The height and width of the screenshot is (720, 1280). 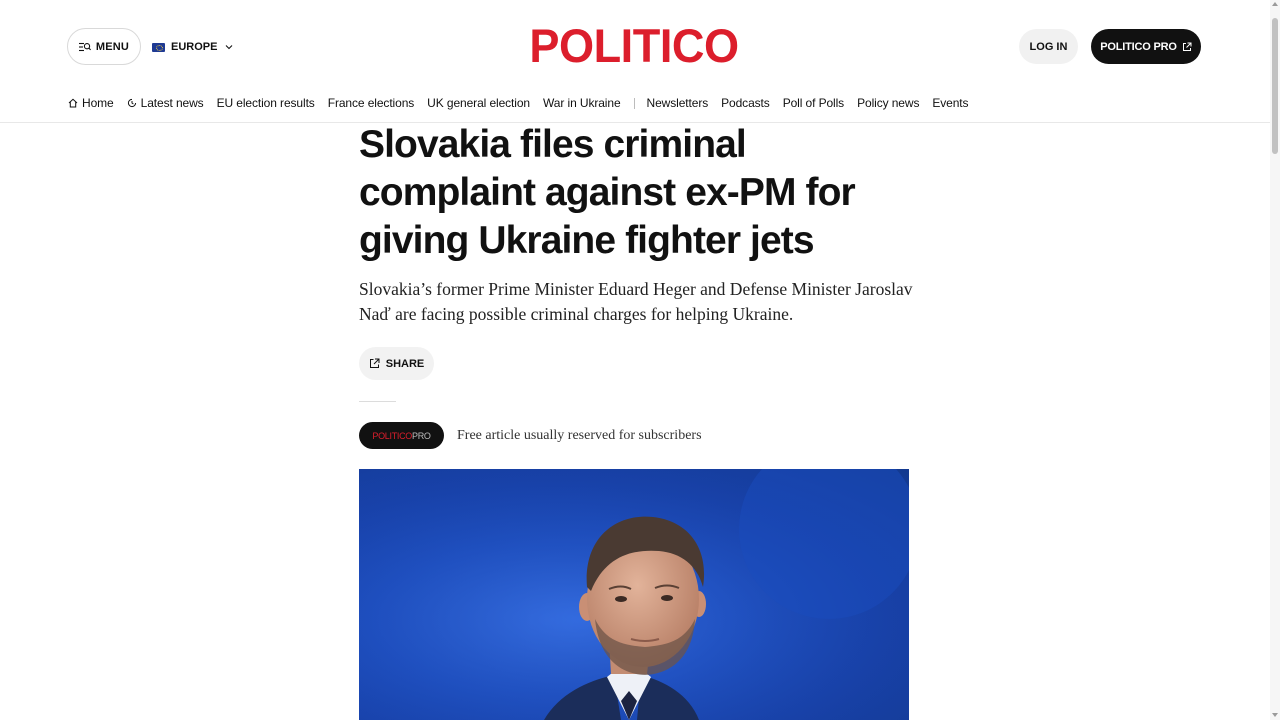 What do you see at coordinates (745, 103) in the screenshot?
I see `nav-item-podcasts: Podcasts` at bounding box center [745, 103].